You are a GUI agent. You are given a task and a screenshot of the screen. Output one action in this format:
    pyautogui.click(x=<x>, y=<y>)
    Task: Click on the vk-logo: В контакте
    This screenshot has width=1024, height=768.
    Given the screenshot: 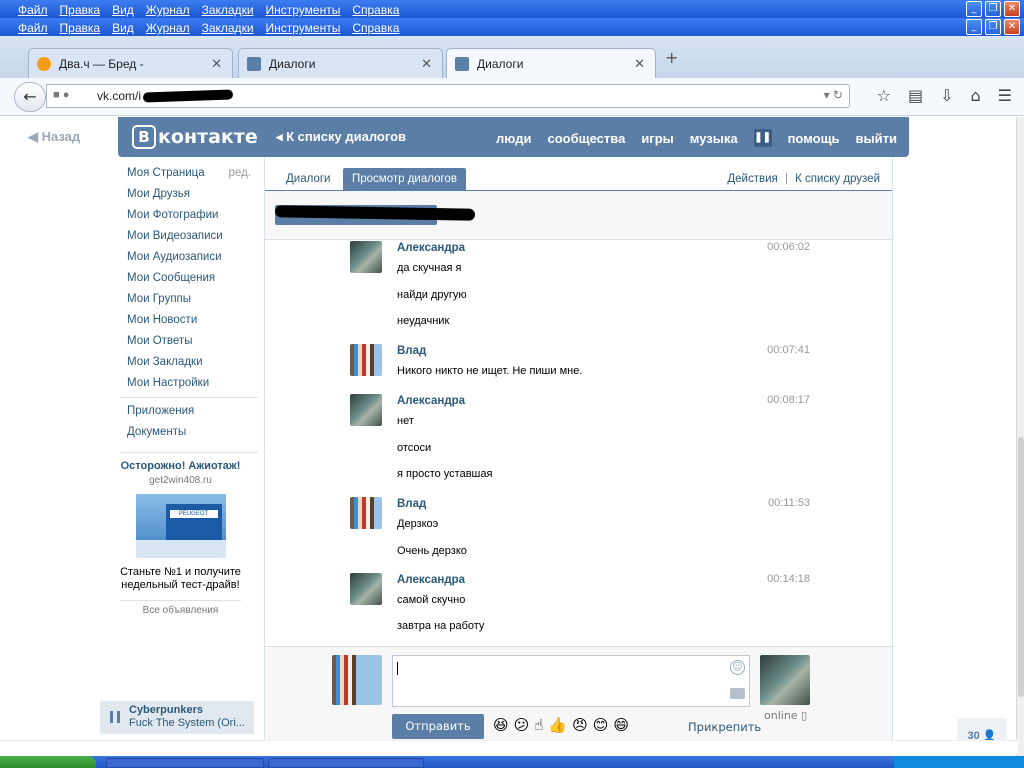 What is the action you would take?
    pyautogui.click(x=195, y=137)
    